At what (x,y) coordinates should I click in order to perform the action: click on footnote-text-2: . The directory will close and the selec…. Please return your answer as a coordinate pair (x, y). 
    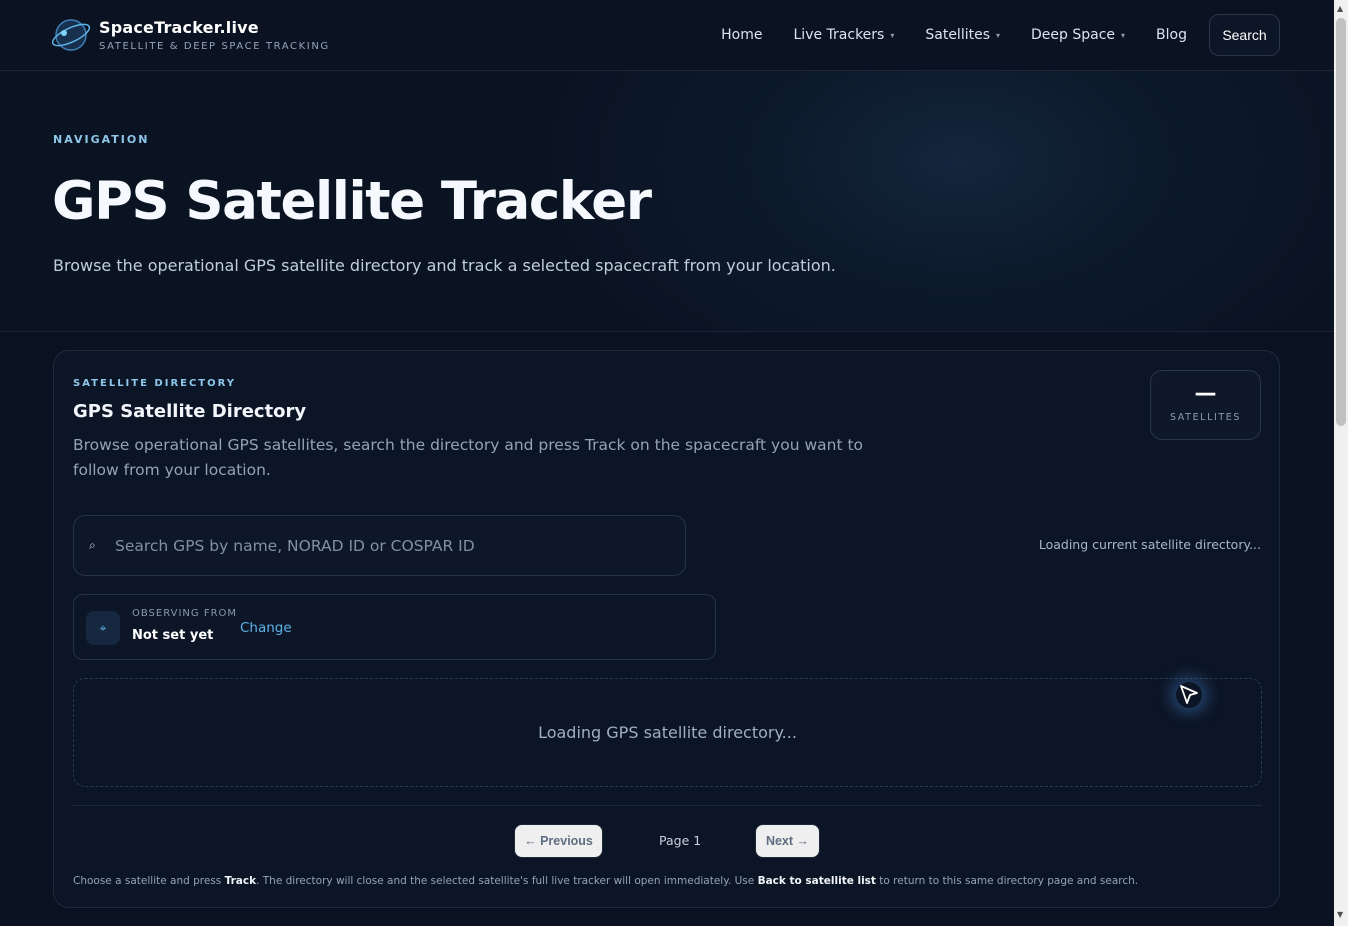
    Looking at the image, I should click on (507, 881).